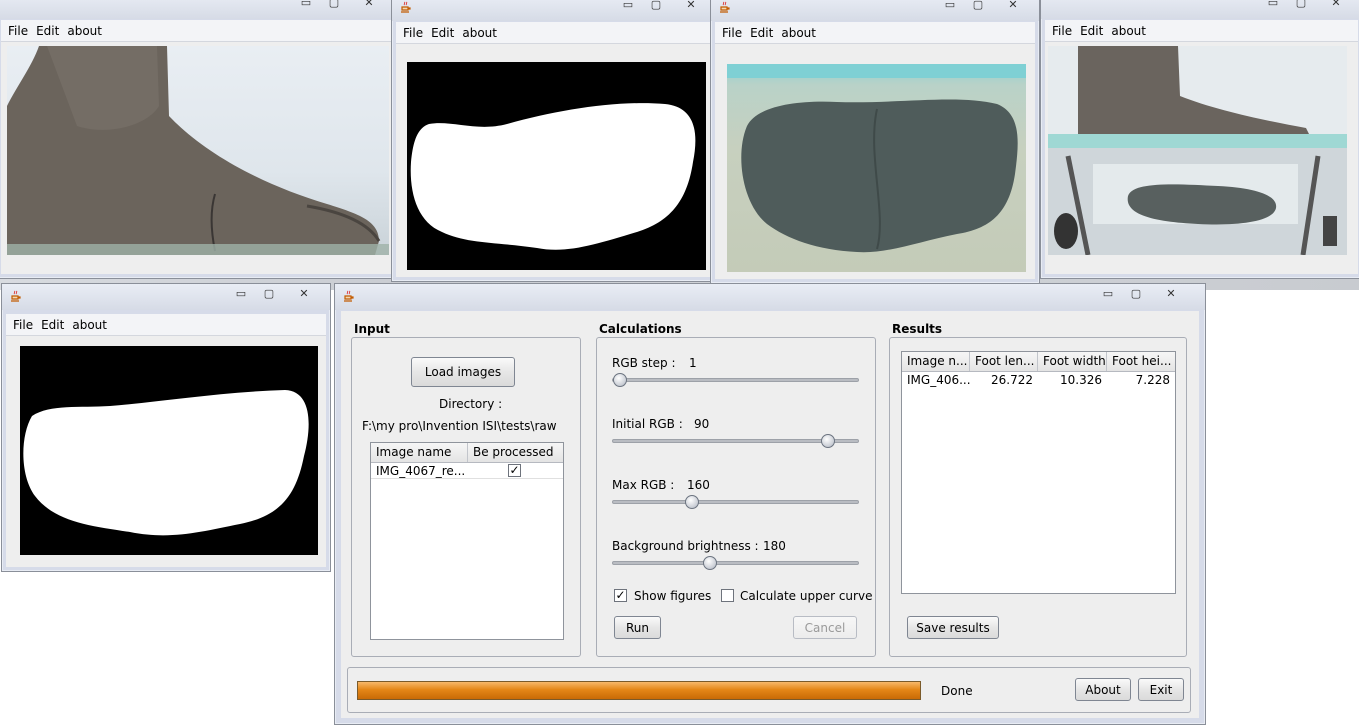  I want to click on side-view-window: ▭ ▢ ✕ File Edit about, so click(198, 139).